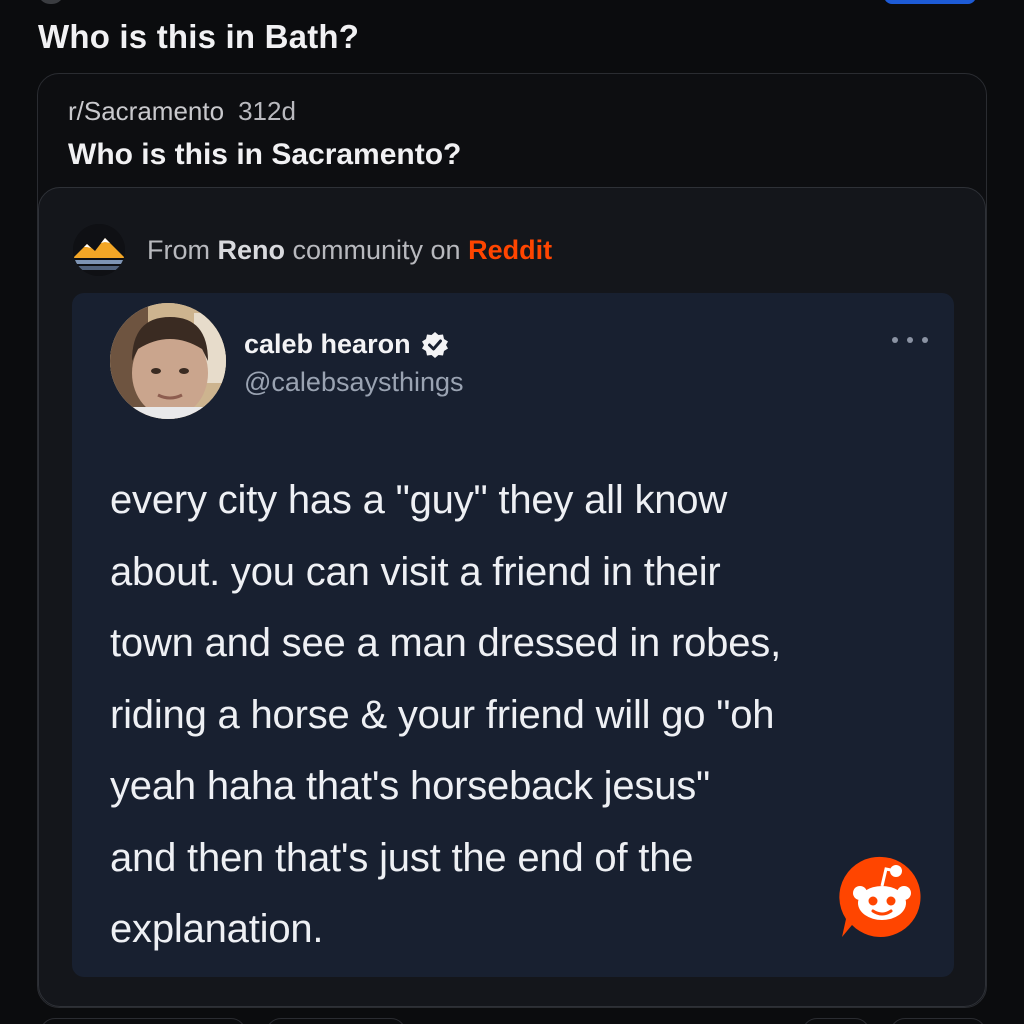 The image size is (1024, 1024). I want to click on tweet-line: about. you can visit a friend in their, so click(415, 571).